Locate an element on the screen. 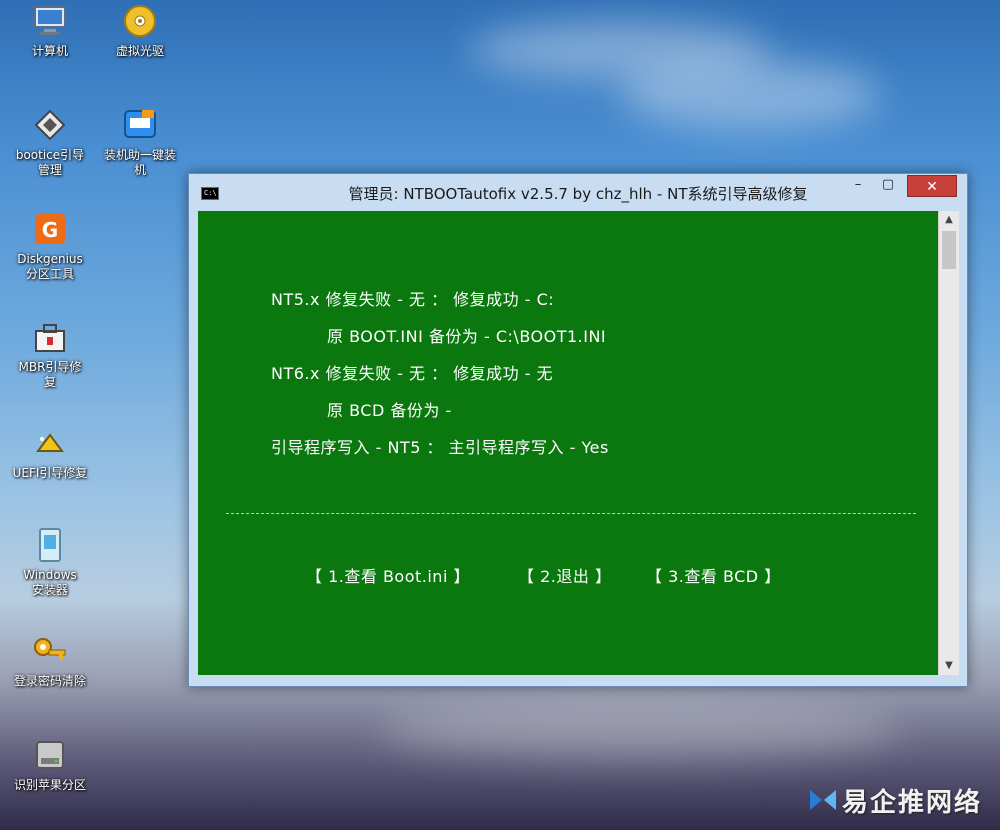 The width and height of the screenshot is (1000, 830). console-line-bootloader: 引导程序写入 - NT5 ： 主引导程序写入 - Yes is located at coordinates (440, 447).